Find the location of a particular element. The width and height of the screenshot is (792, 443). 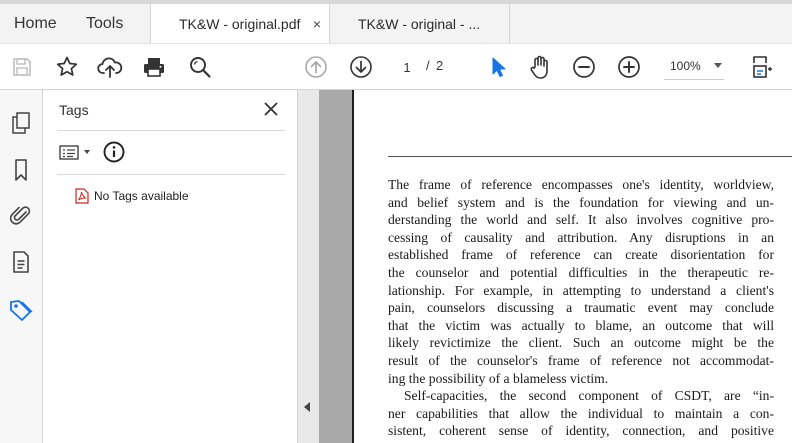

print-icon is located at coordinates (154, 67).